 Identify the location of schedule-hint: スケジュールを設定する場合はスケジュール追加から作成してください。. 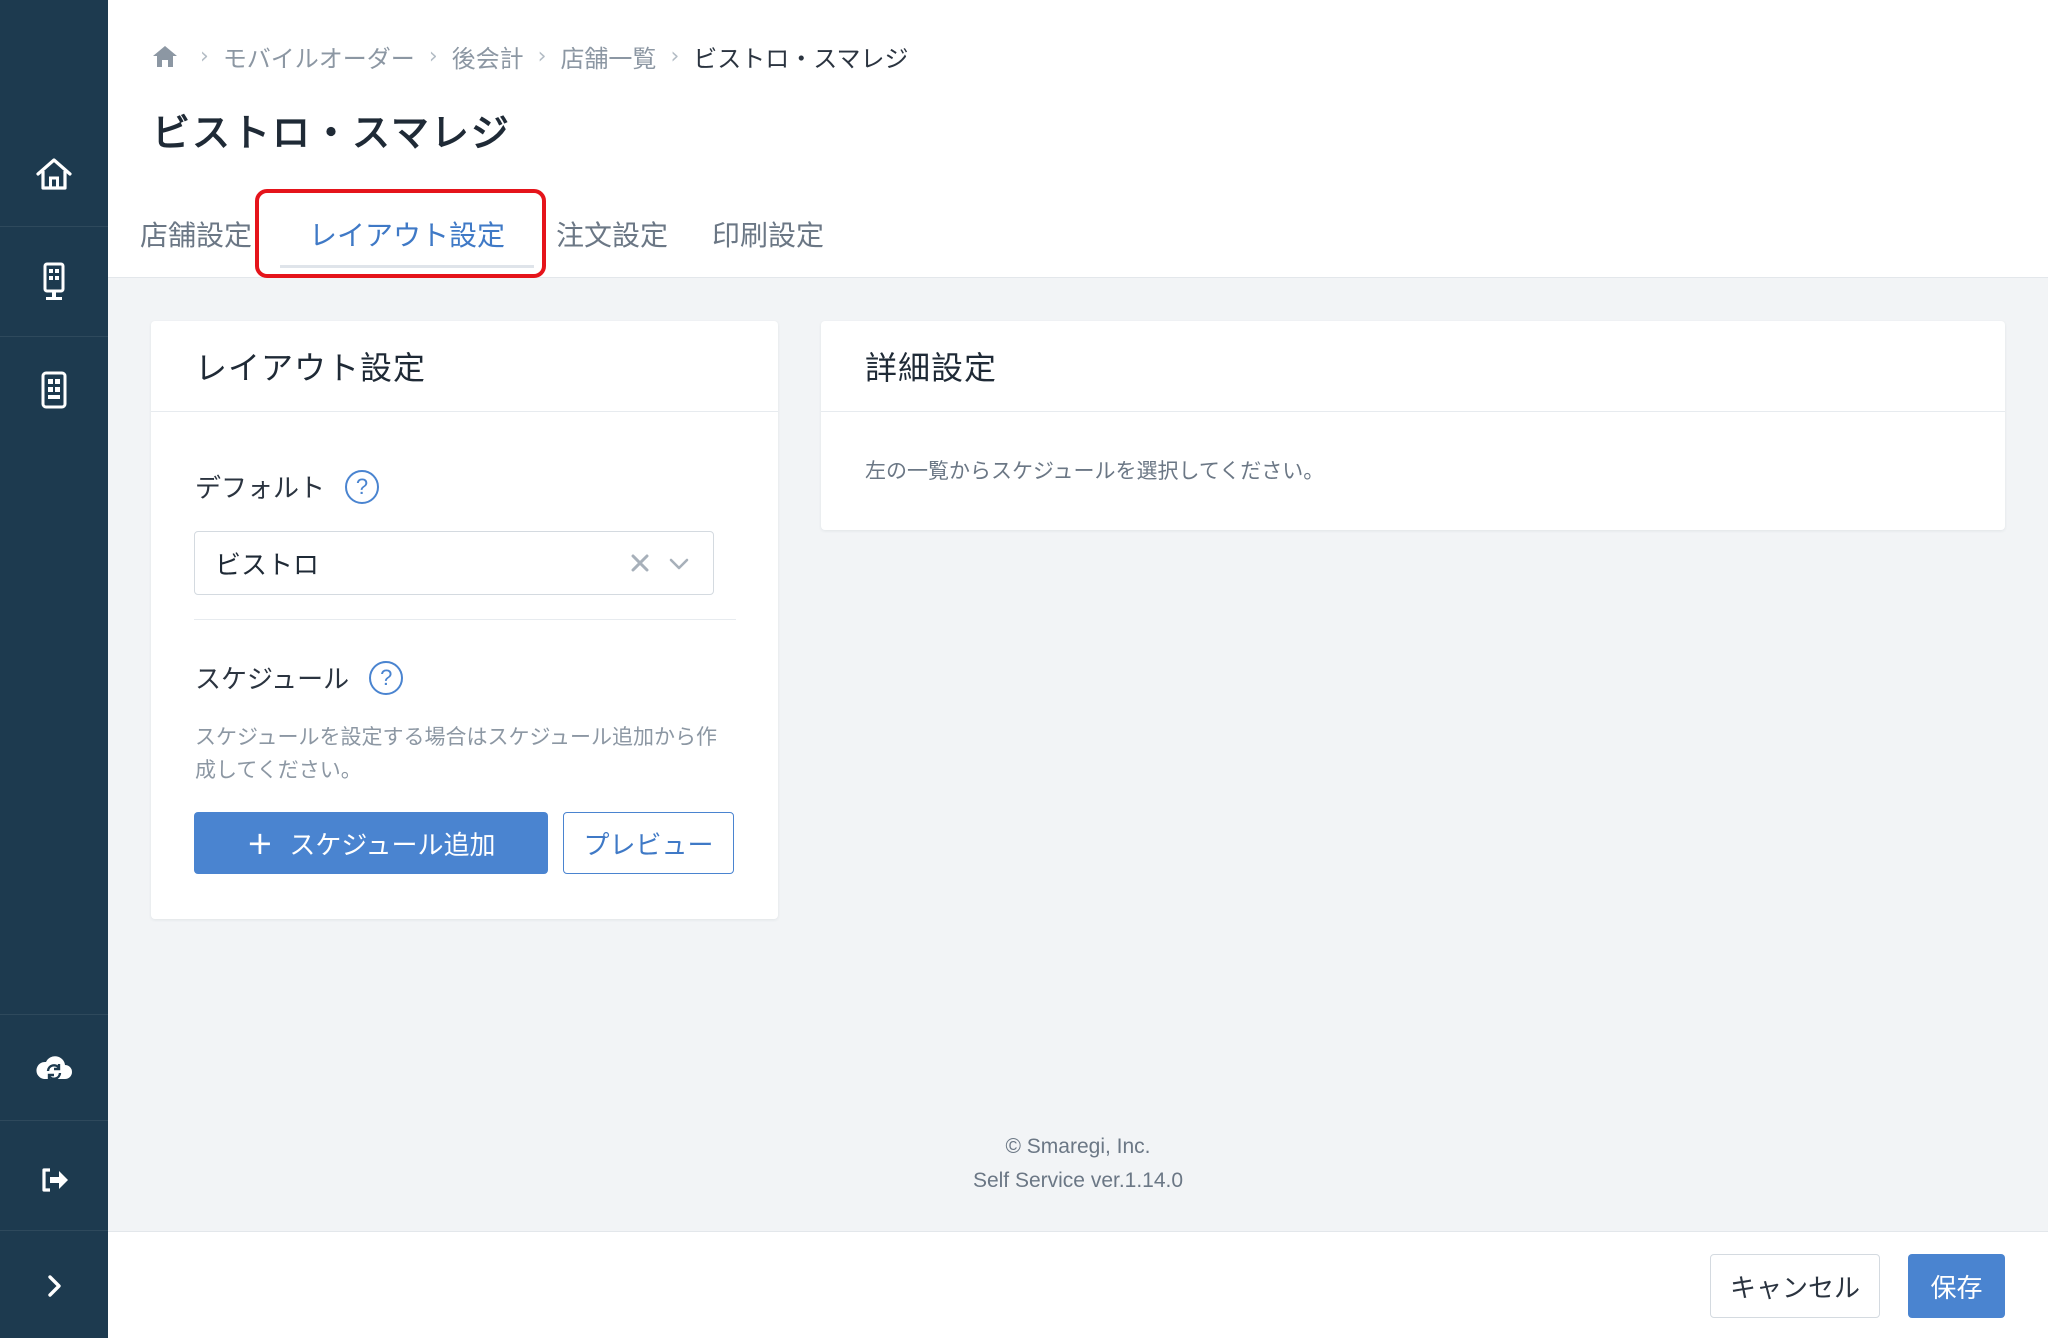
(456, 753).